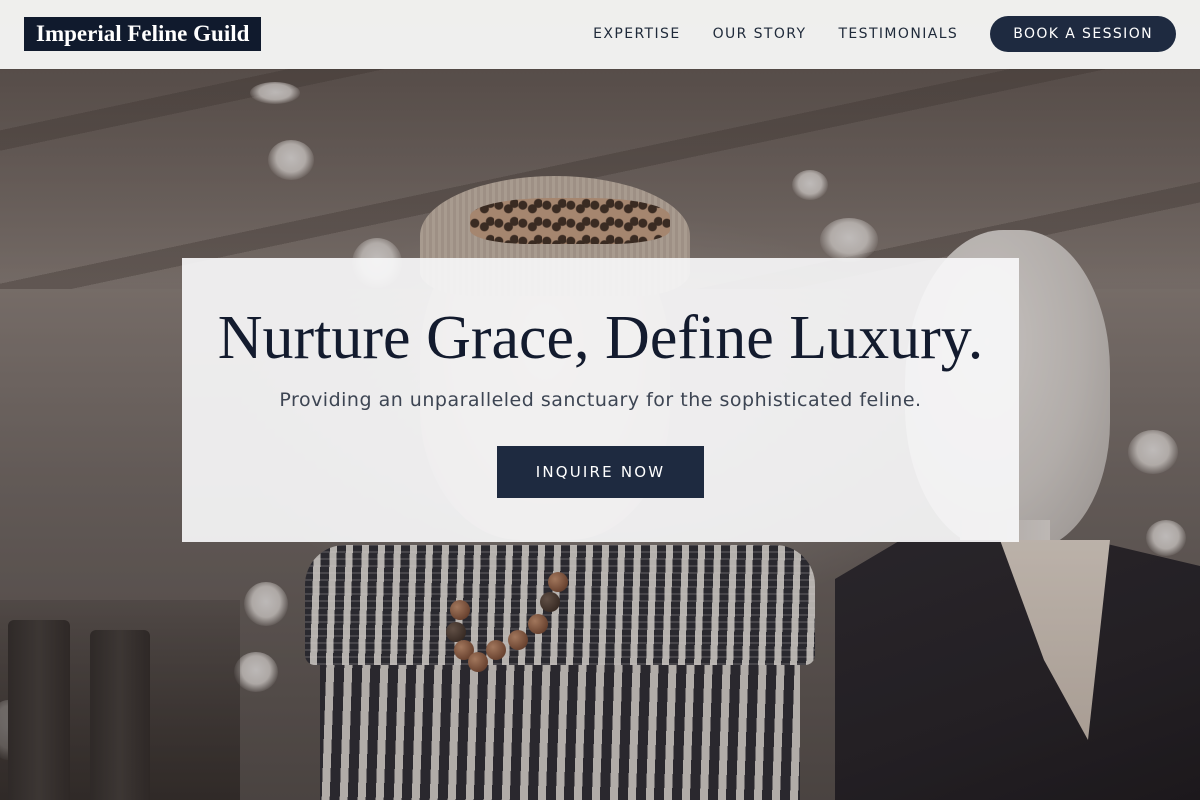 This screenshot has width=1200, height=800. What do you see at coordinates (760, 34) in the screenshot?
I see `nav-link-our-story: OUR STORY` at bounding box center [760, 34].